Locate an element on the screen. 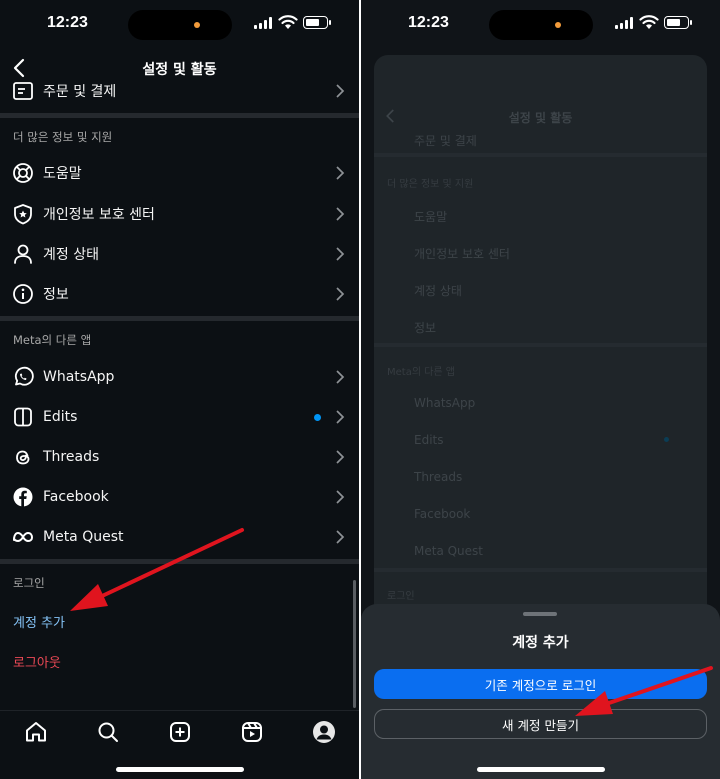 This screenshot has height=779, width=720. reels-icon is located at coordinates (252, 732).